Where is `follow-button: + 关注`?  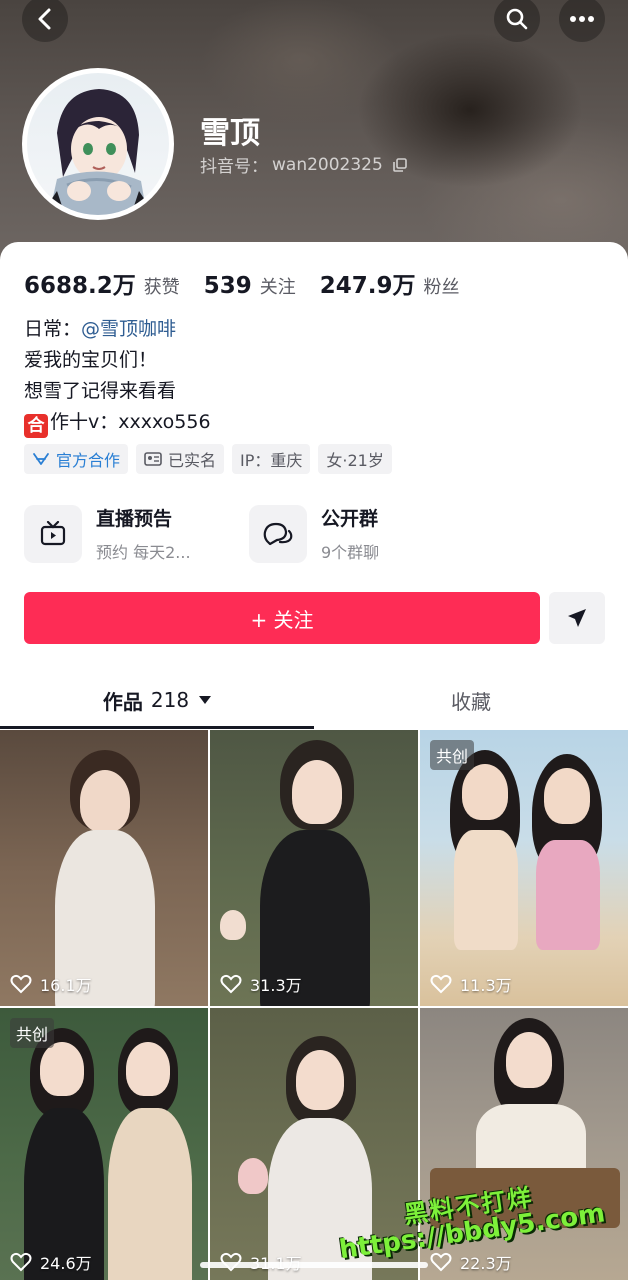 follow-button: + 关注 is located at coordinates (282, 618).